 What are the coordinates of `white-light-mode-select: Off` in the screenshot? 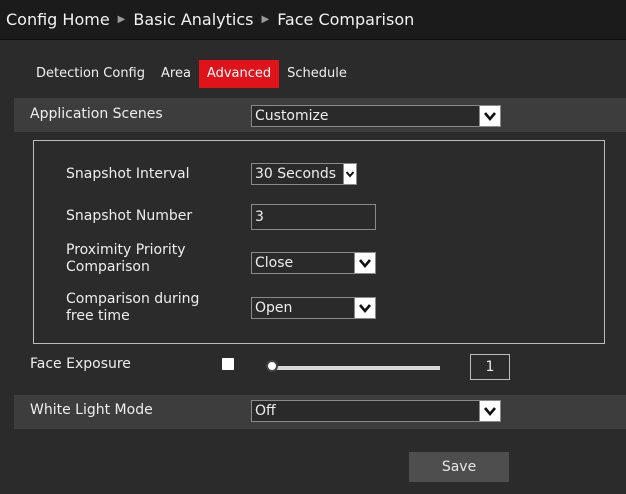 It's located at (376, 411).